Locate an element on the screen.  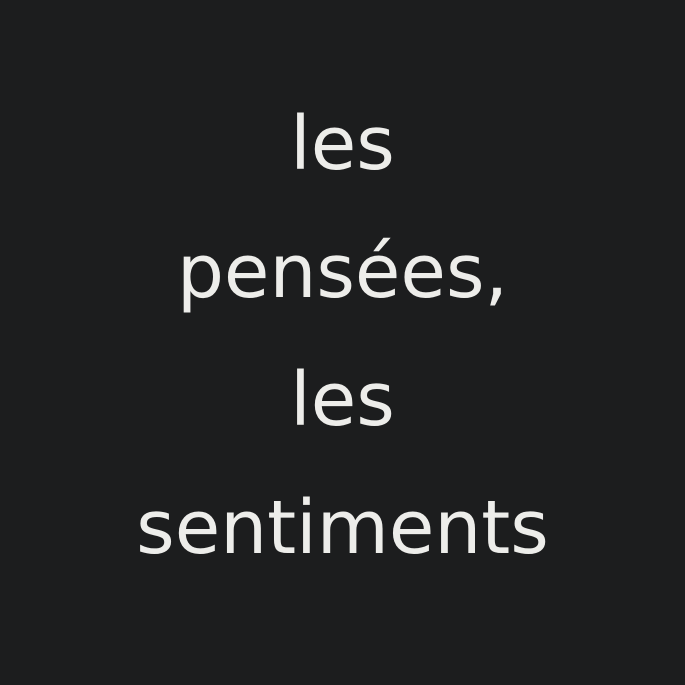
quote-line-3: les is located at coordinates (342, 399).